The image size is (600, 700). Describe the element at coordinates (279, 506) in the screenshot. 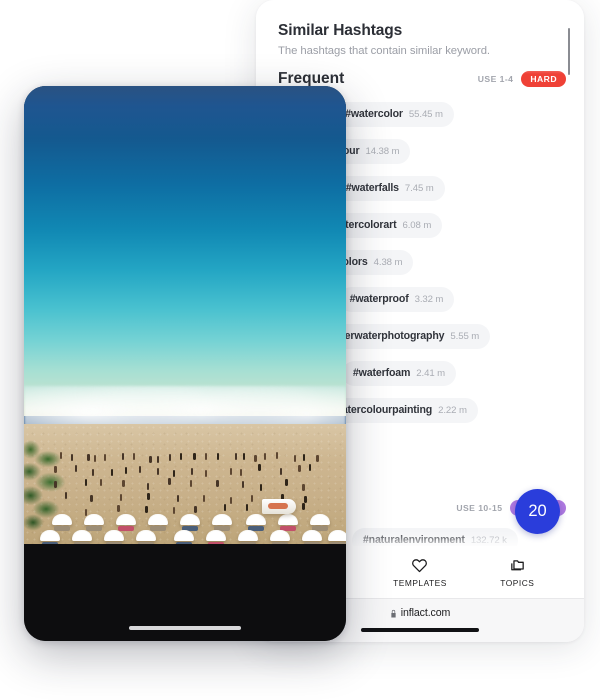

I see `beach-boat` at that location.